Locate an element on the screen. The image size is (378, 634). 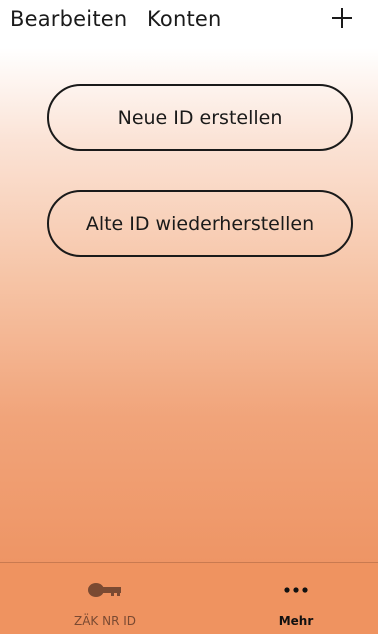
tab-bar: ZÄK NR ID Mehr is located at coordinates (189, 598).